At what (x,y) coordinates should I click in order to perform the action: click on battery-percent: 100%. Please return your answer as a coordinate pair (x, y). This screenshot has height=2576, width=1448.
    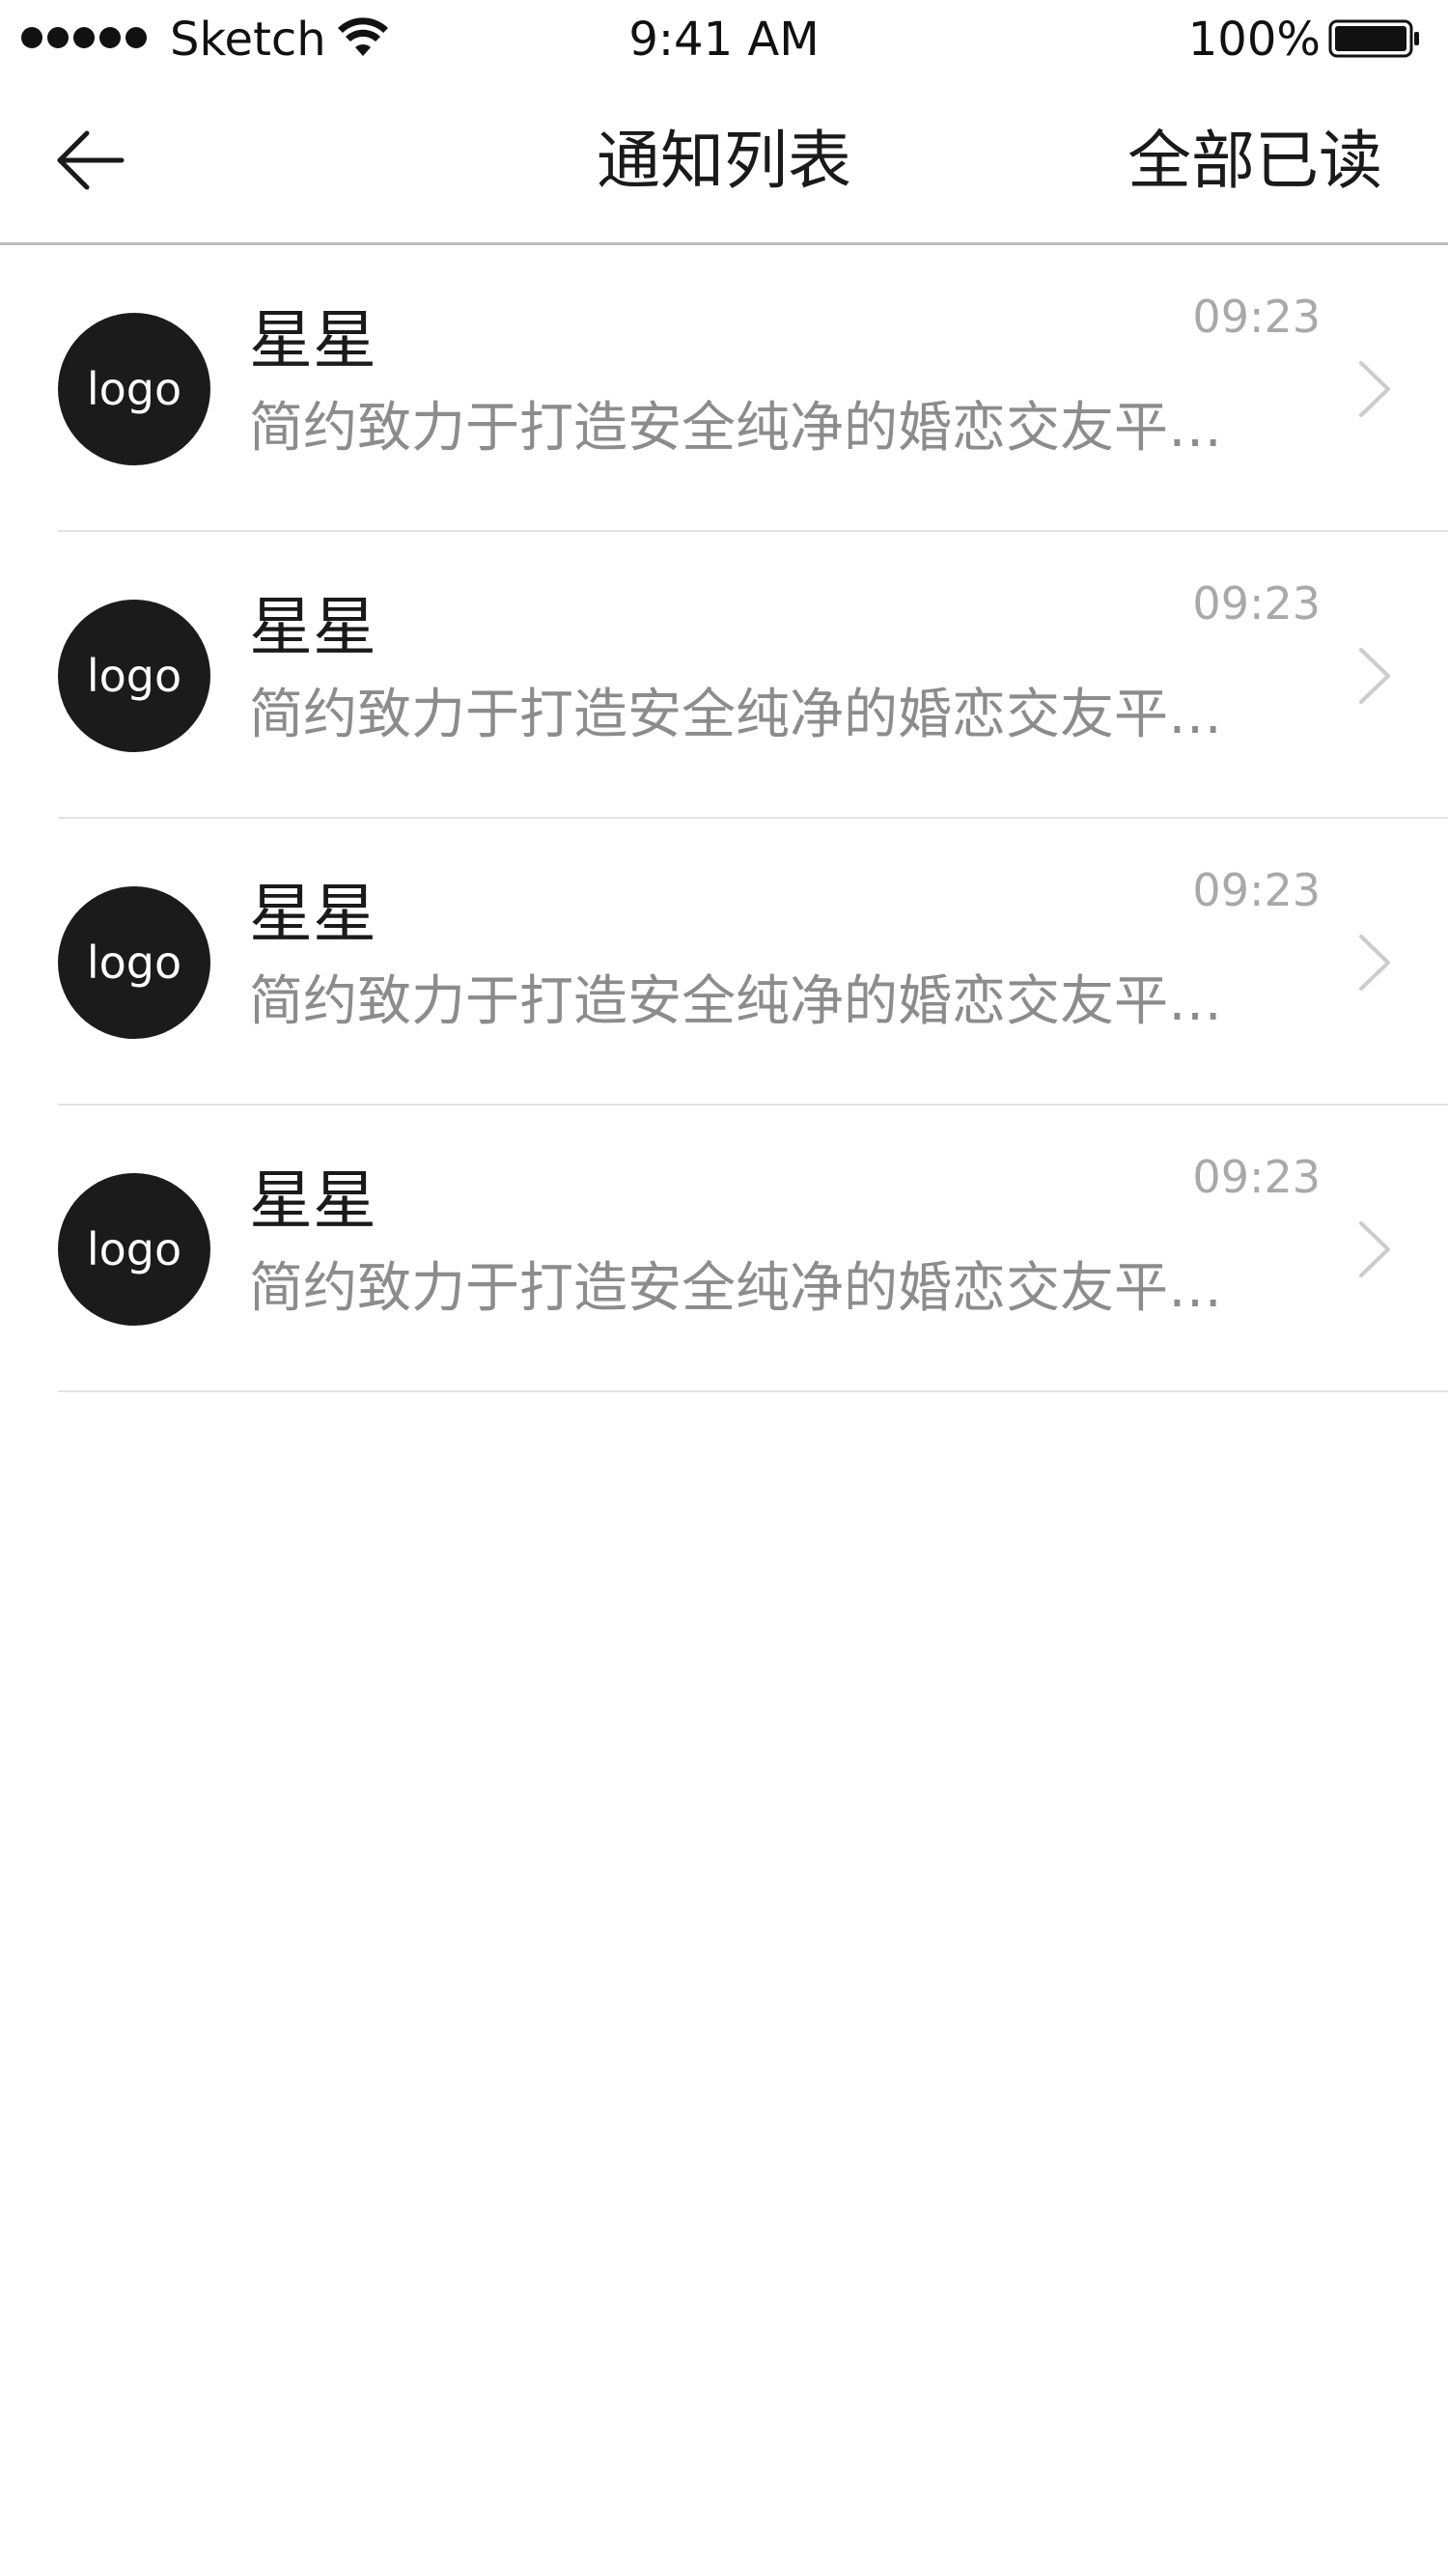
    Looking at the image, I should click on (1254, 40).